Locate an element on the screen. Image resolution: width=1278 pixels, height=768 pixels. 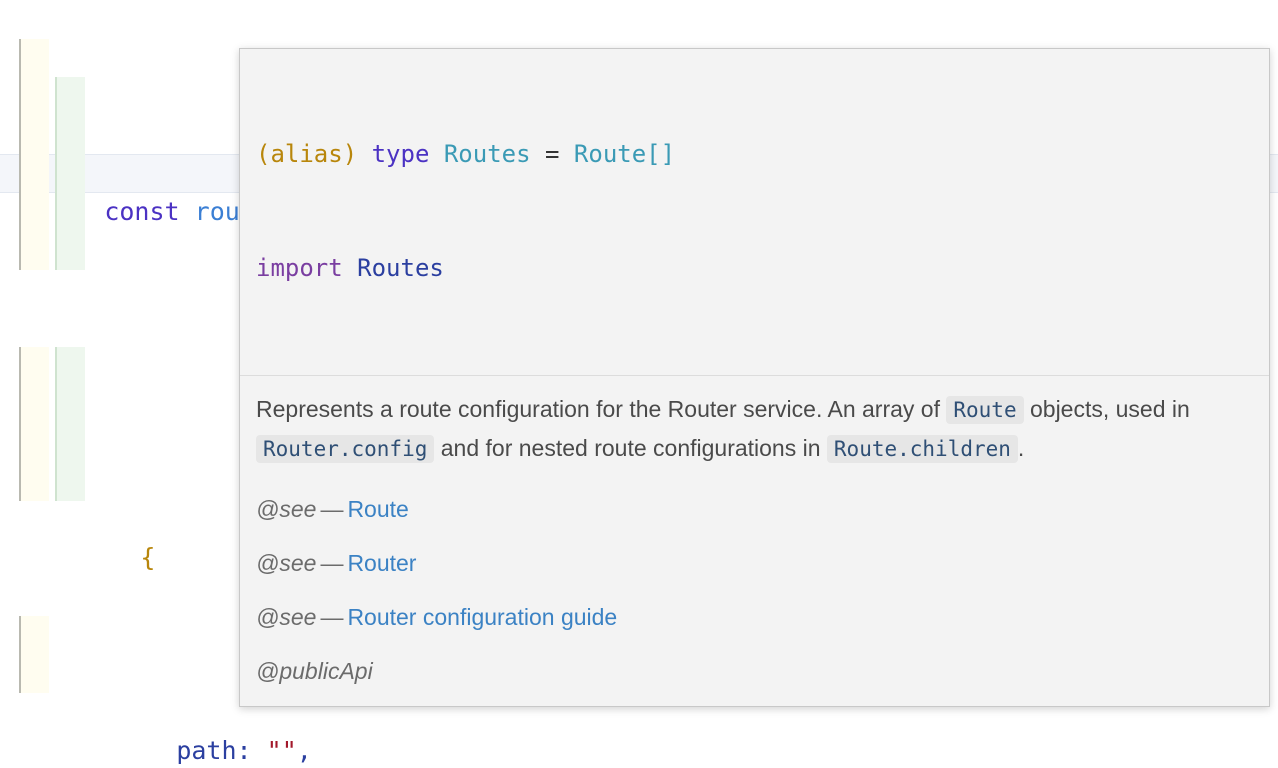
tooltip-see-tag-3: @see — Router configuration guide is located at coordinates (754, 609).